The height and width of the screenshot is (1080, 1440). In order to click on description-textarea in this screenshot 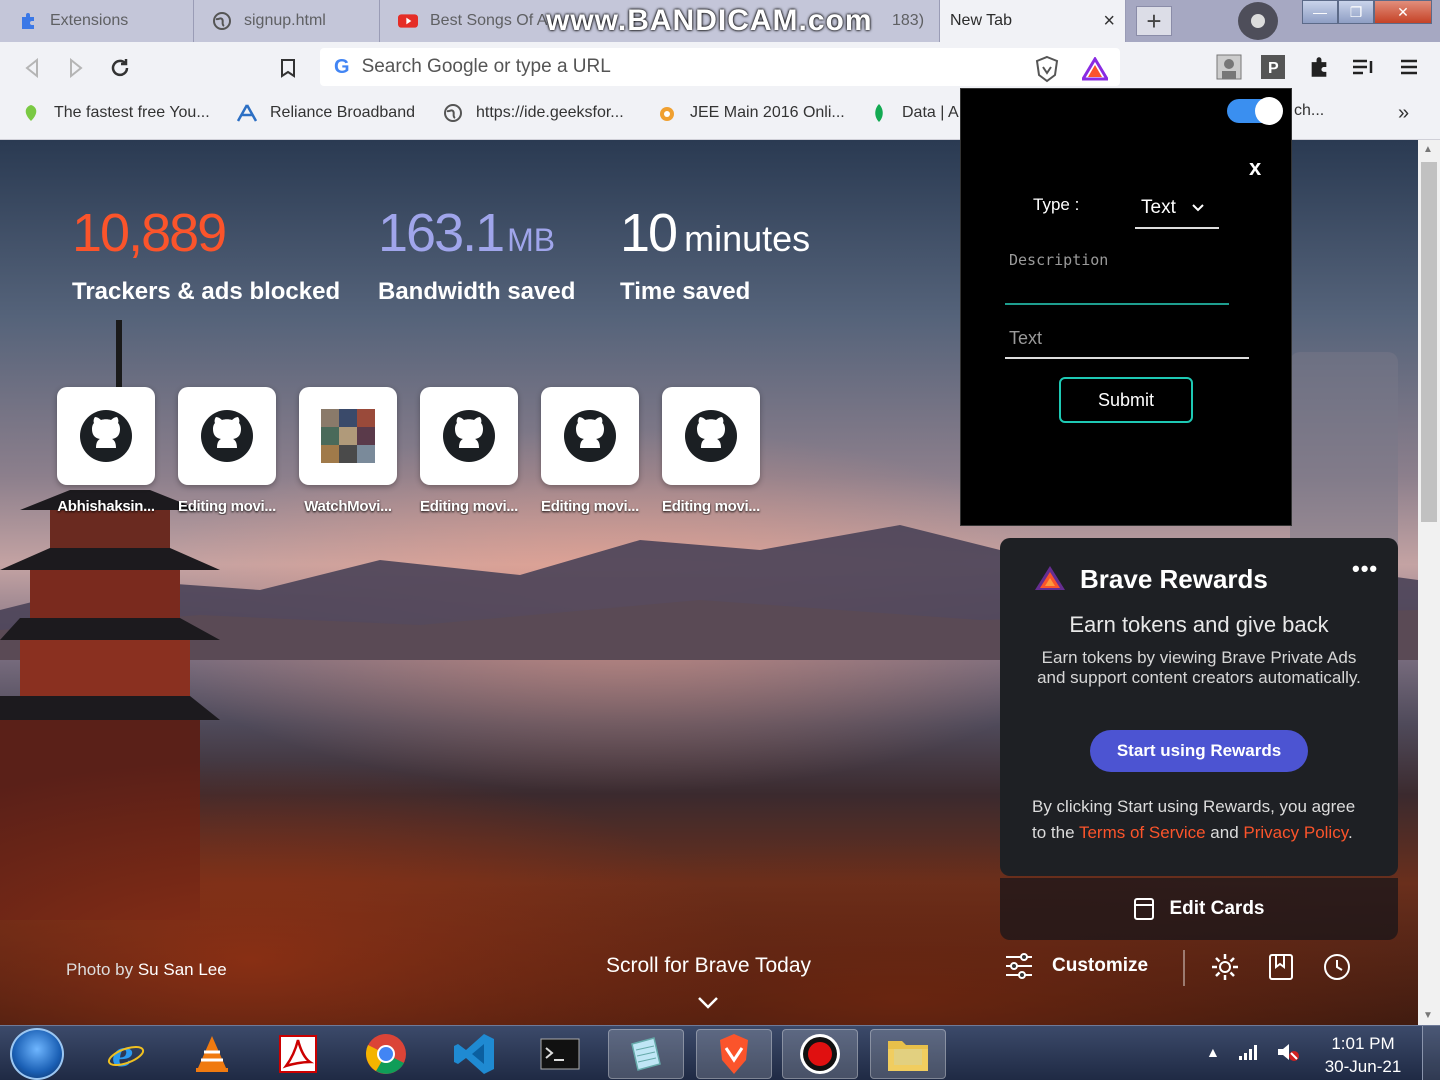, I will do `click(1117, 273)`.